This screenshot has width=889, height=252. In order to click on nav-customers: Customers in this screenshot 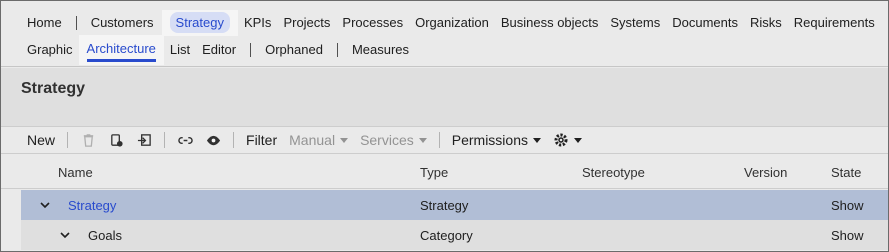, I will do `click(122, 23)`.